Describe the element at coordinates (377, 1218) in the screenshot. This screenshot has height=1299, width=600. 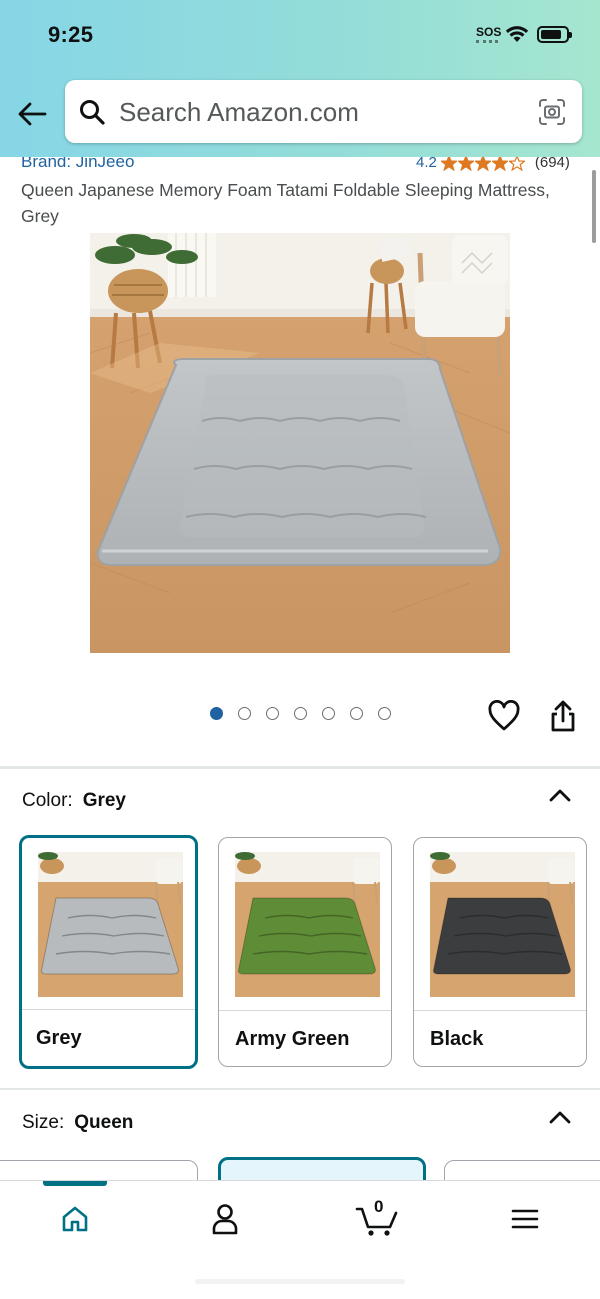
I see `nav-cart: 0` at that location.